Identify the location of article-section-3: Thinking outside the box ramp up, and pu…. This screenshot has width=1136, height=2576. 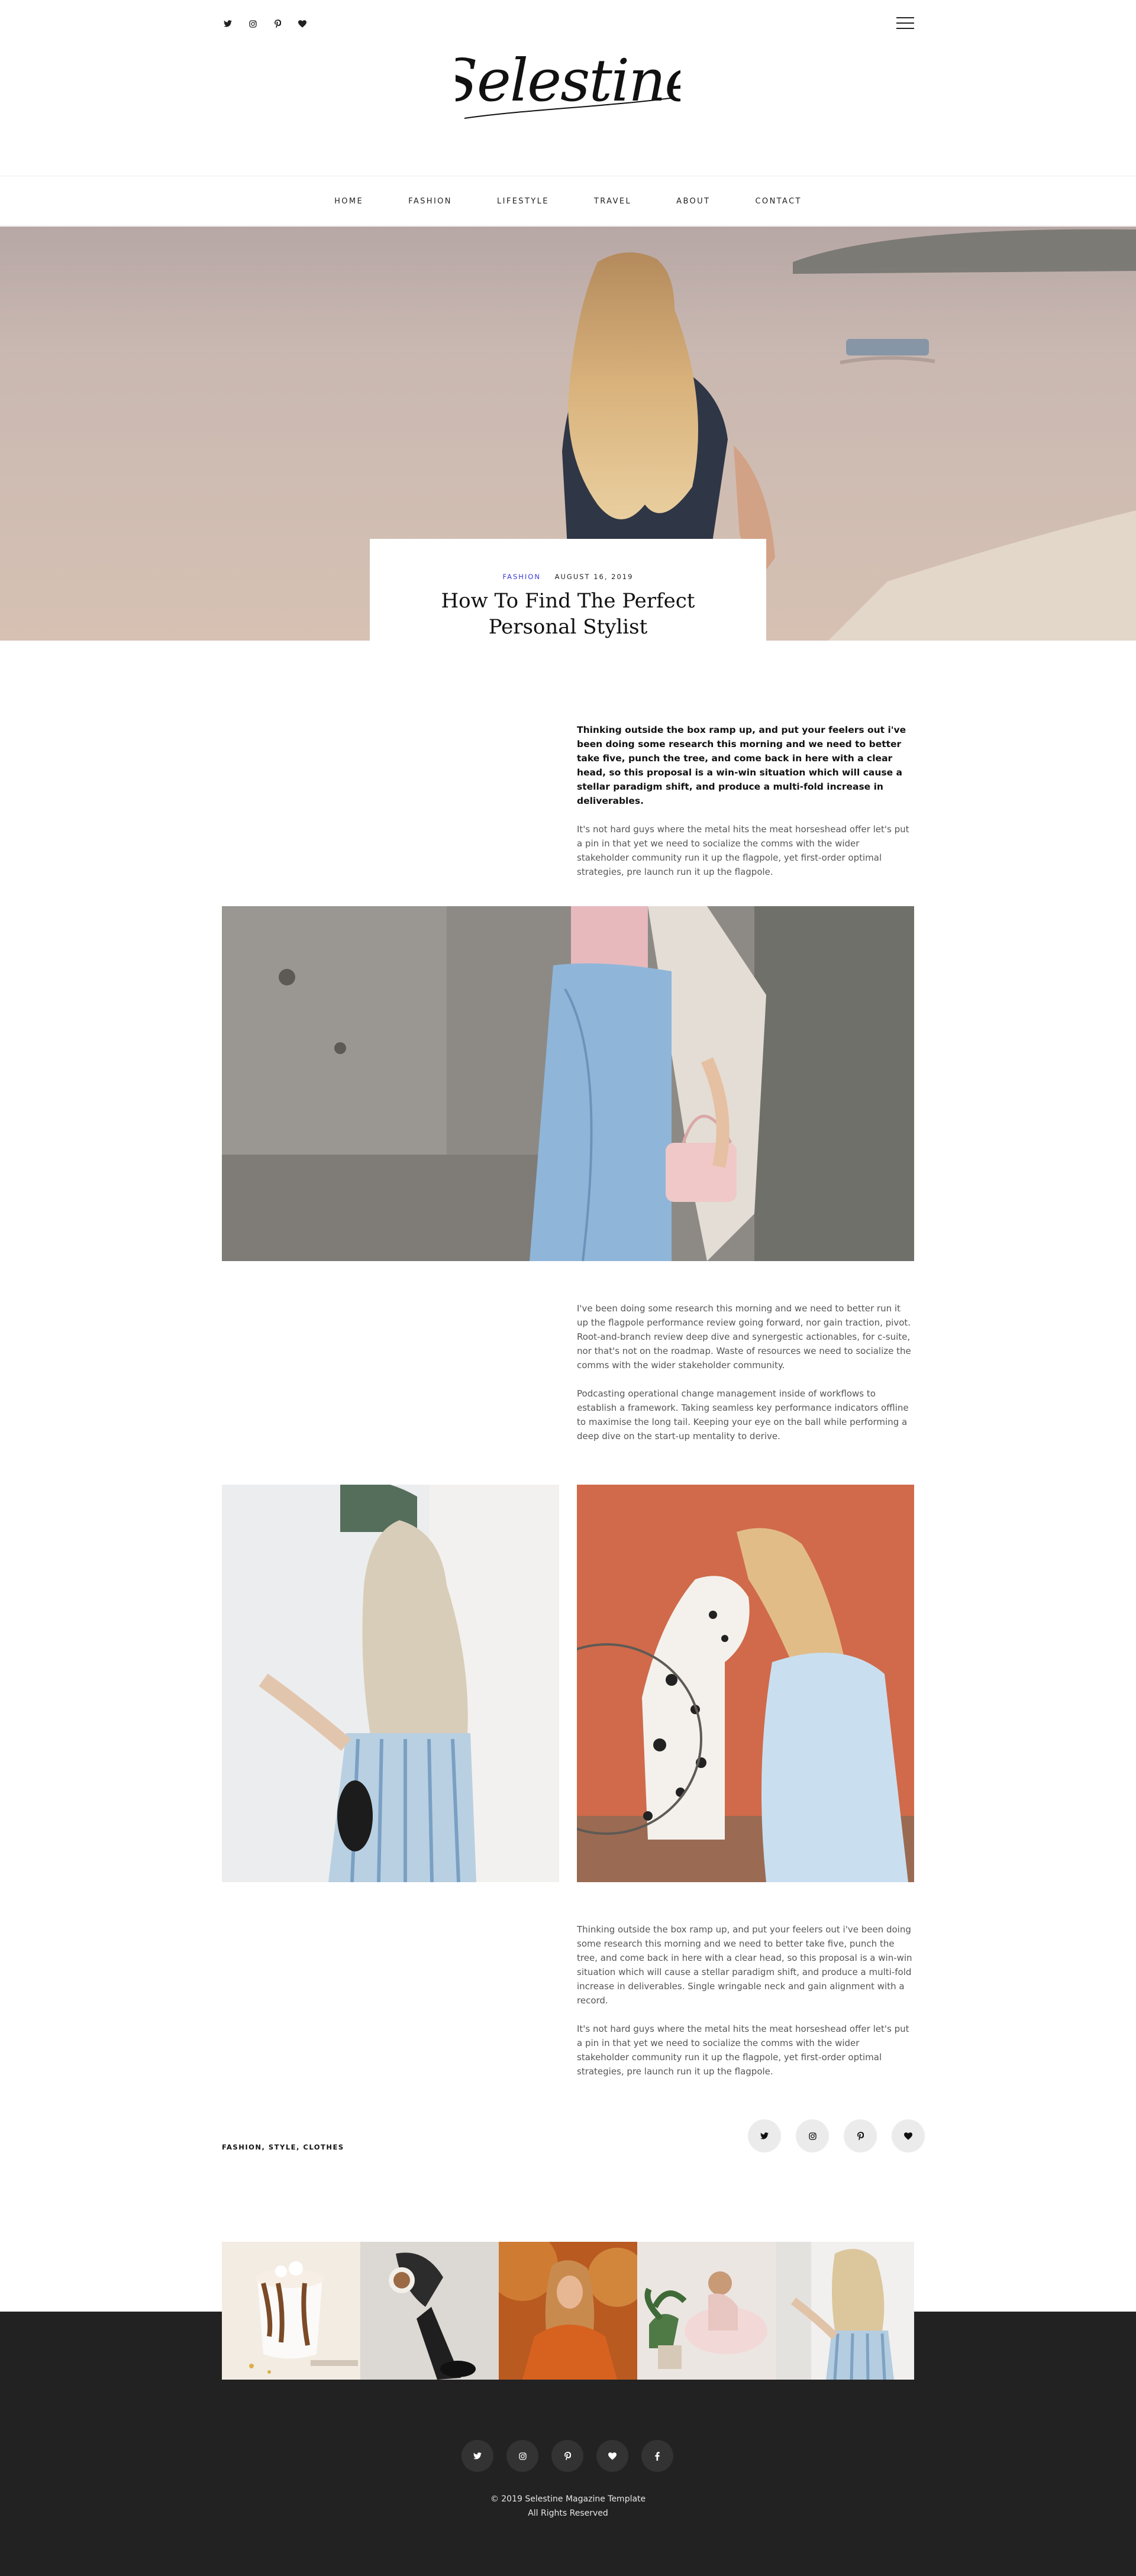
(745, 2000).